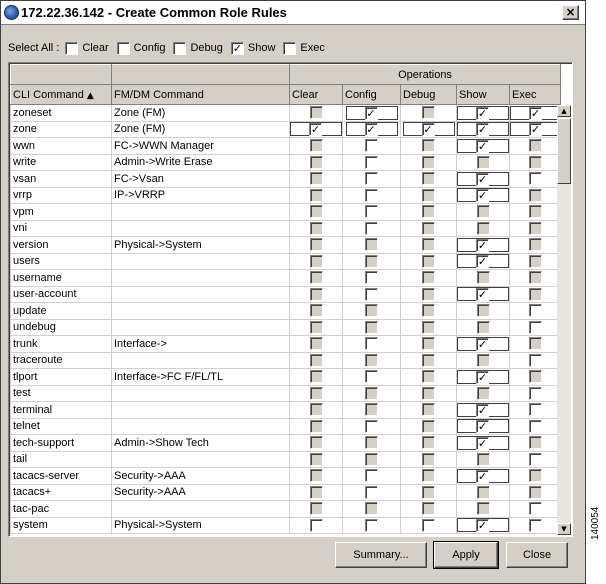 This screenshot has width=606, height=584. What do you see at coordinates (286, 146) in the screenshot?
I see `table-row: wwn FC->WWN Manager ✓` at bounding box center [286, 146].